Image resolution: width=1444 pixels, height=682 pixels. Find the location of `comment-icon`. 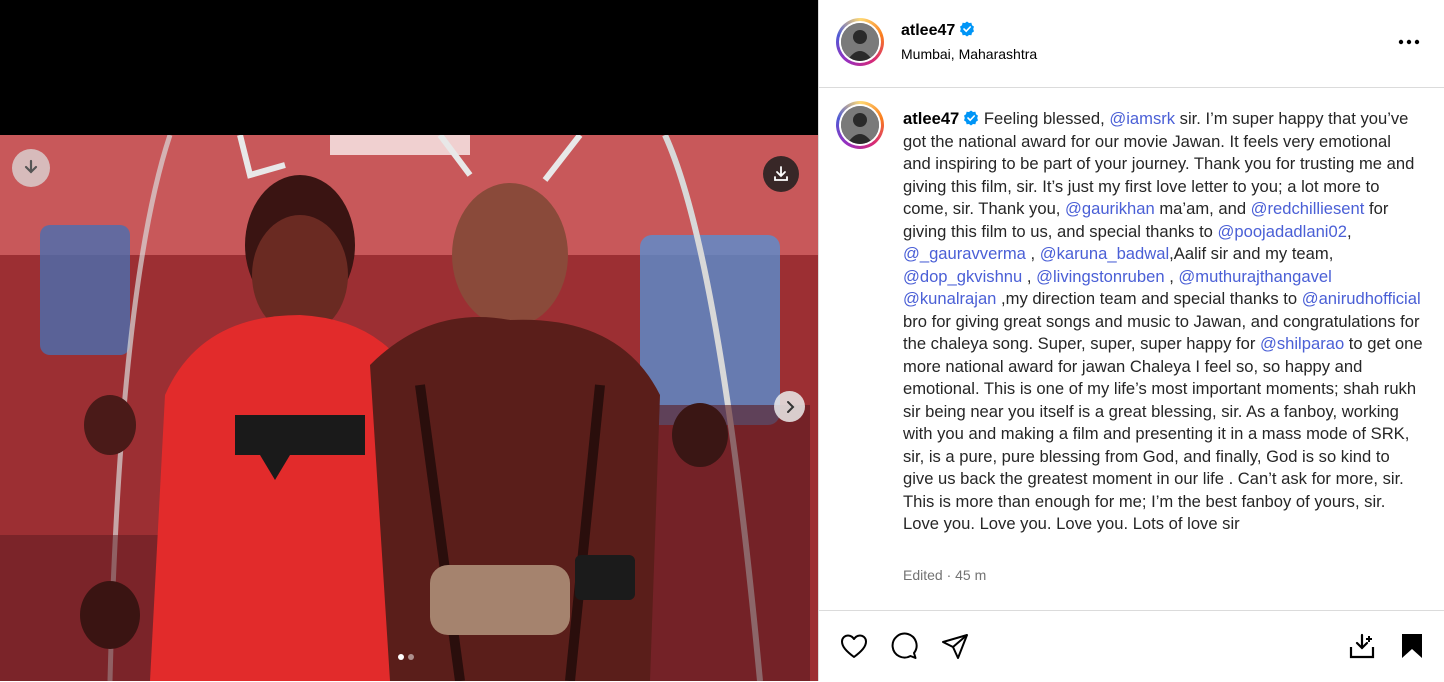

comment-icon is located at coordinates (904, 645).